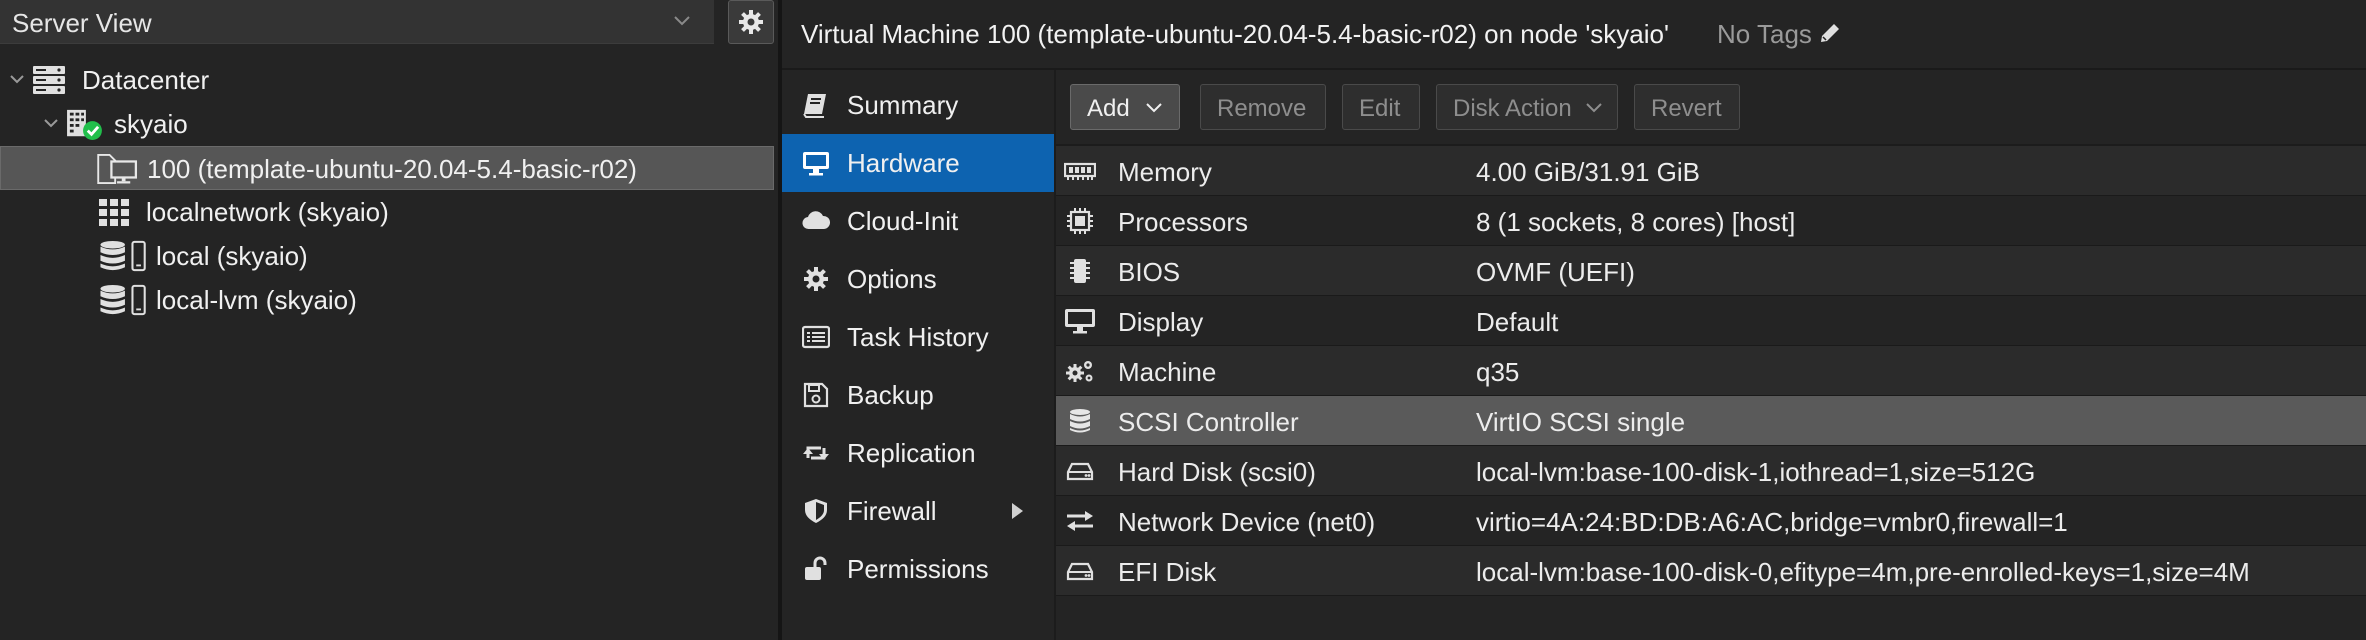 The image size is (2366, 640). I want to click on hardware-name: EFI Disk, so click(1167, 572).